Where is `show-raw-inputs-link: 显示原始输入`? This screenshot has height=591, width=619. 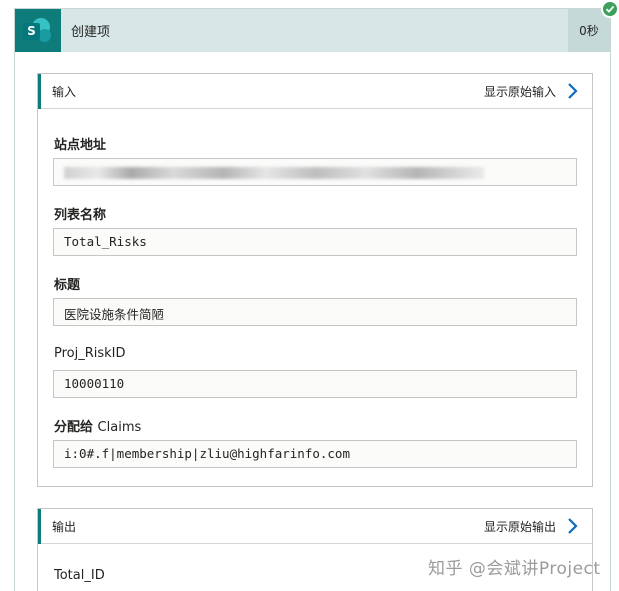
show-raw-inputs-link: 显示原始输入 is located at coordinates (520, 91).